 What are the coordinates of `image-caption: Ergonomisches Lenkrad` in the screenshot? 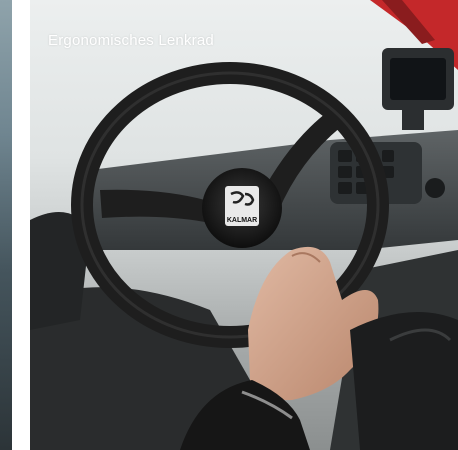 It's located at (131, 40).